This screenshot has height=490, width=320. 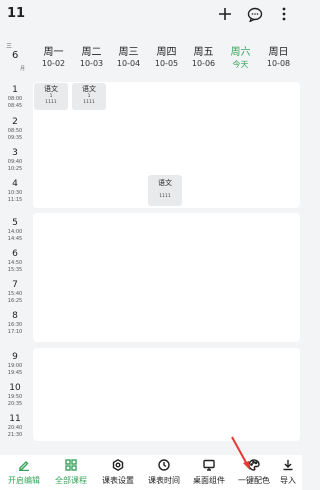 I want to click on period-start: 16:30, so click(x=15, y=325).